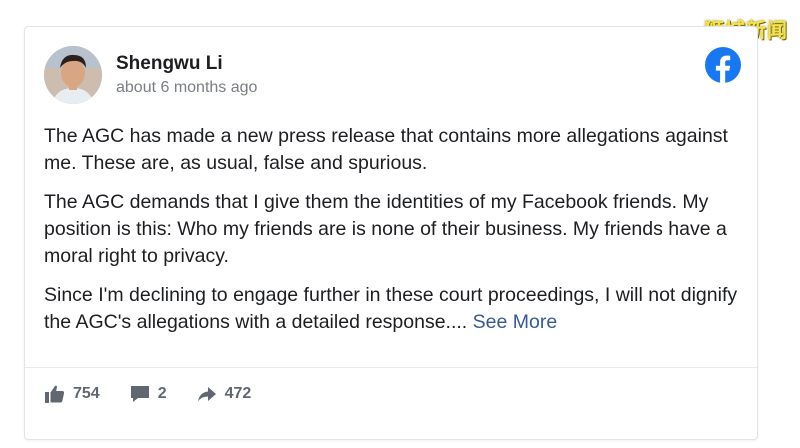  Describe the element at coordinates (391, 367) in the screenshot. I see `divider` at that location.